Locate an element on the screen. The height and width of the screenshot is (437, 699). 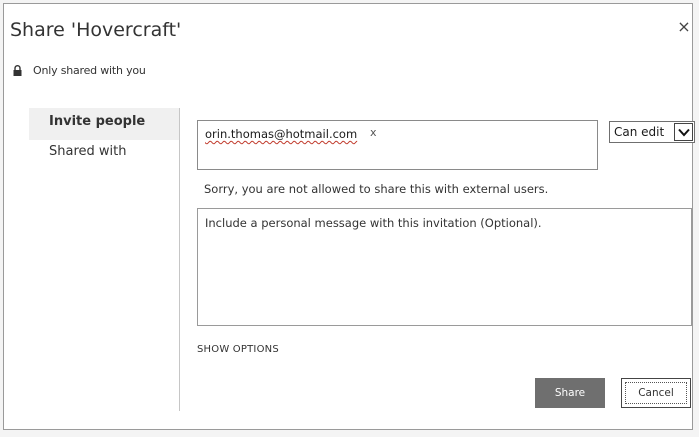
remove-recipient-button: x is located at coordinates (373, 132).